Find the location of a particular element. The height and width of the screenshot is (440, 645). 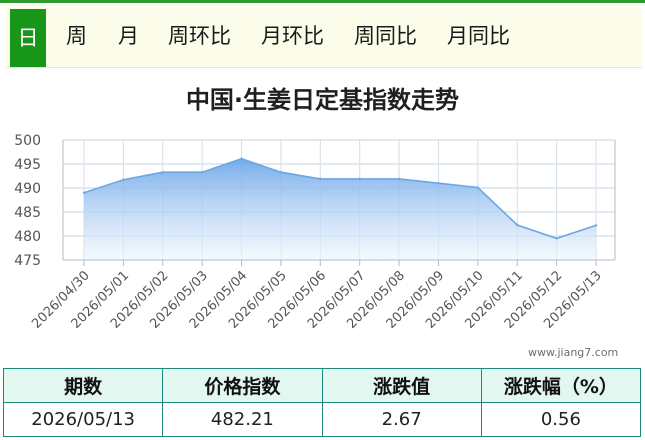

tab-week-on-week: 周环比 is located at coordinates (199, 36).